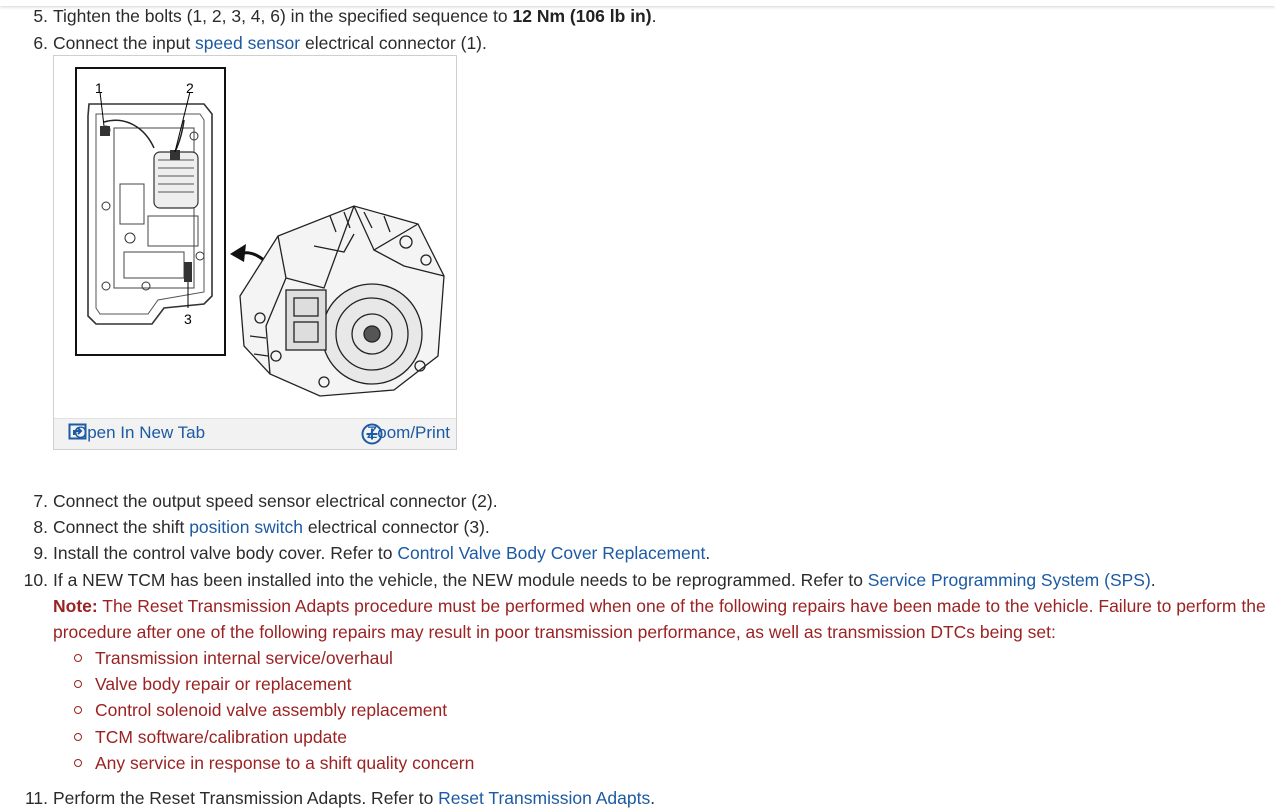 Image resolution: width=1275 pixels, height=811 pixels. What do you see at coordinates (551, 553) in the screenshot?
I see `control-valve-body-cover-link: Control Valve Body Cover Replacement` at bounding box center [551, 553].